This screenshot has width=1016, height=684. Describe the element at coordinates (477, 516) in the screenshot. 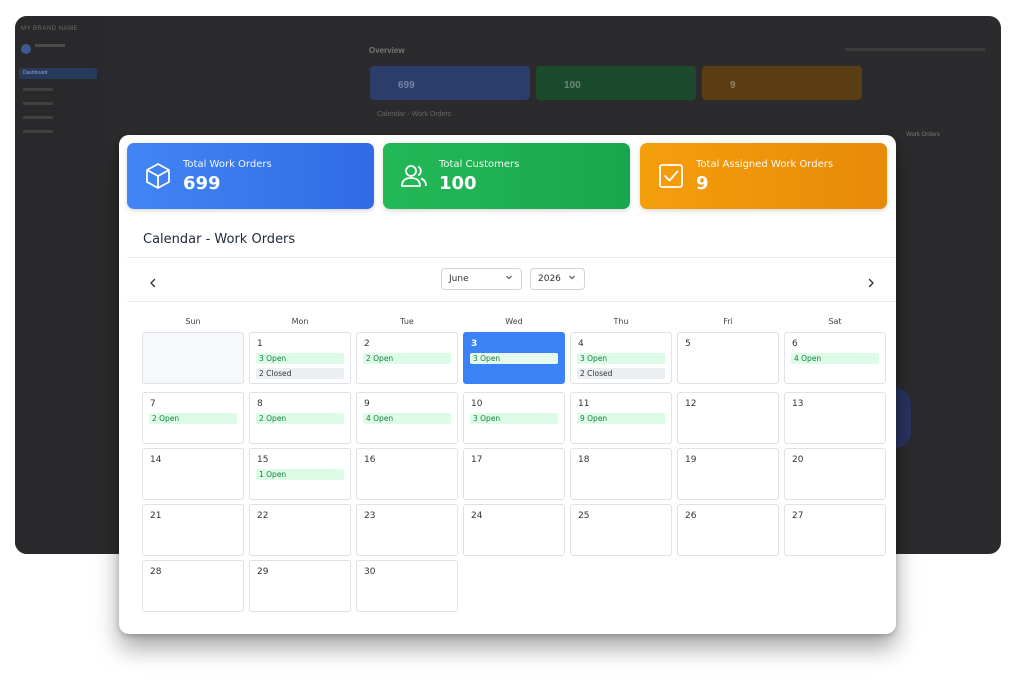

I see `day-number: 24` at that location.